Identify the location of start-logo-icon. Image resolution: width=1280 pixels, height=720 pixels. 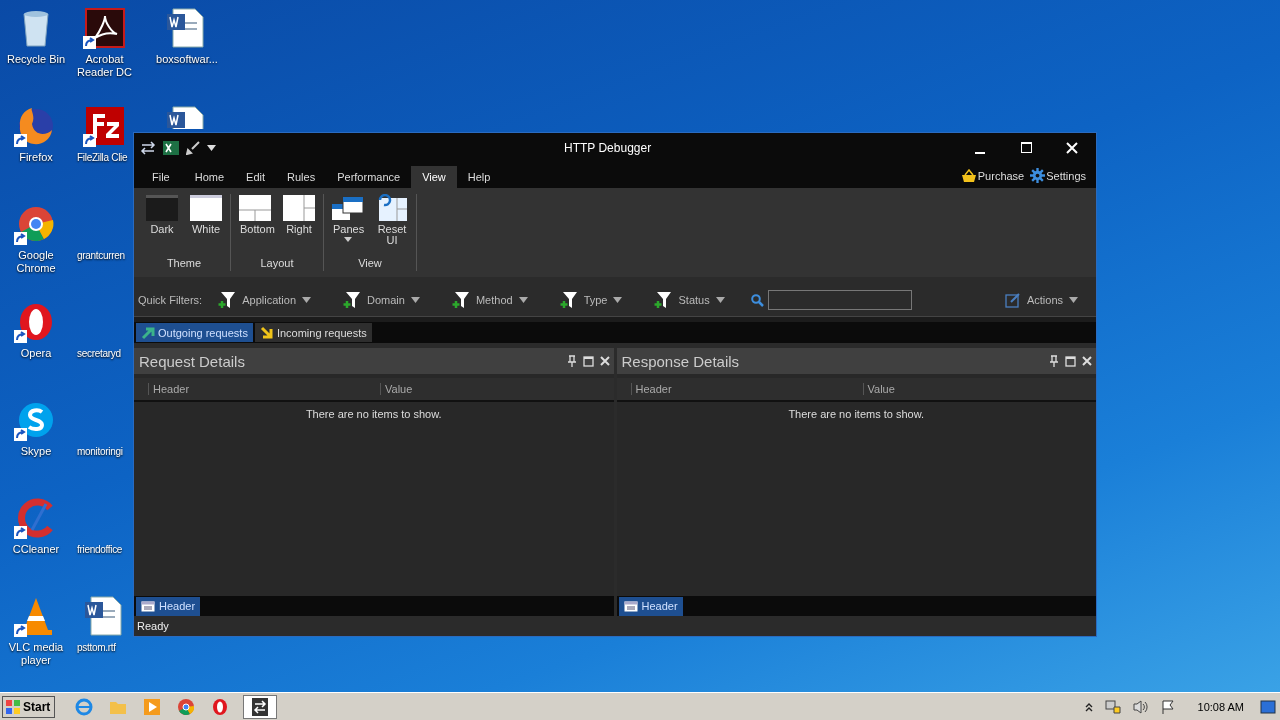
(13, 706).